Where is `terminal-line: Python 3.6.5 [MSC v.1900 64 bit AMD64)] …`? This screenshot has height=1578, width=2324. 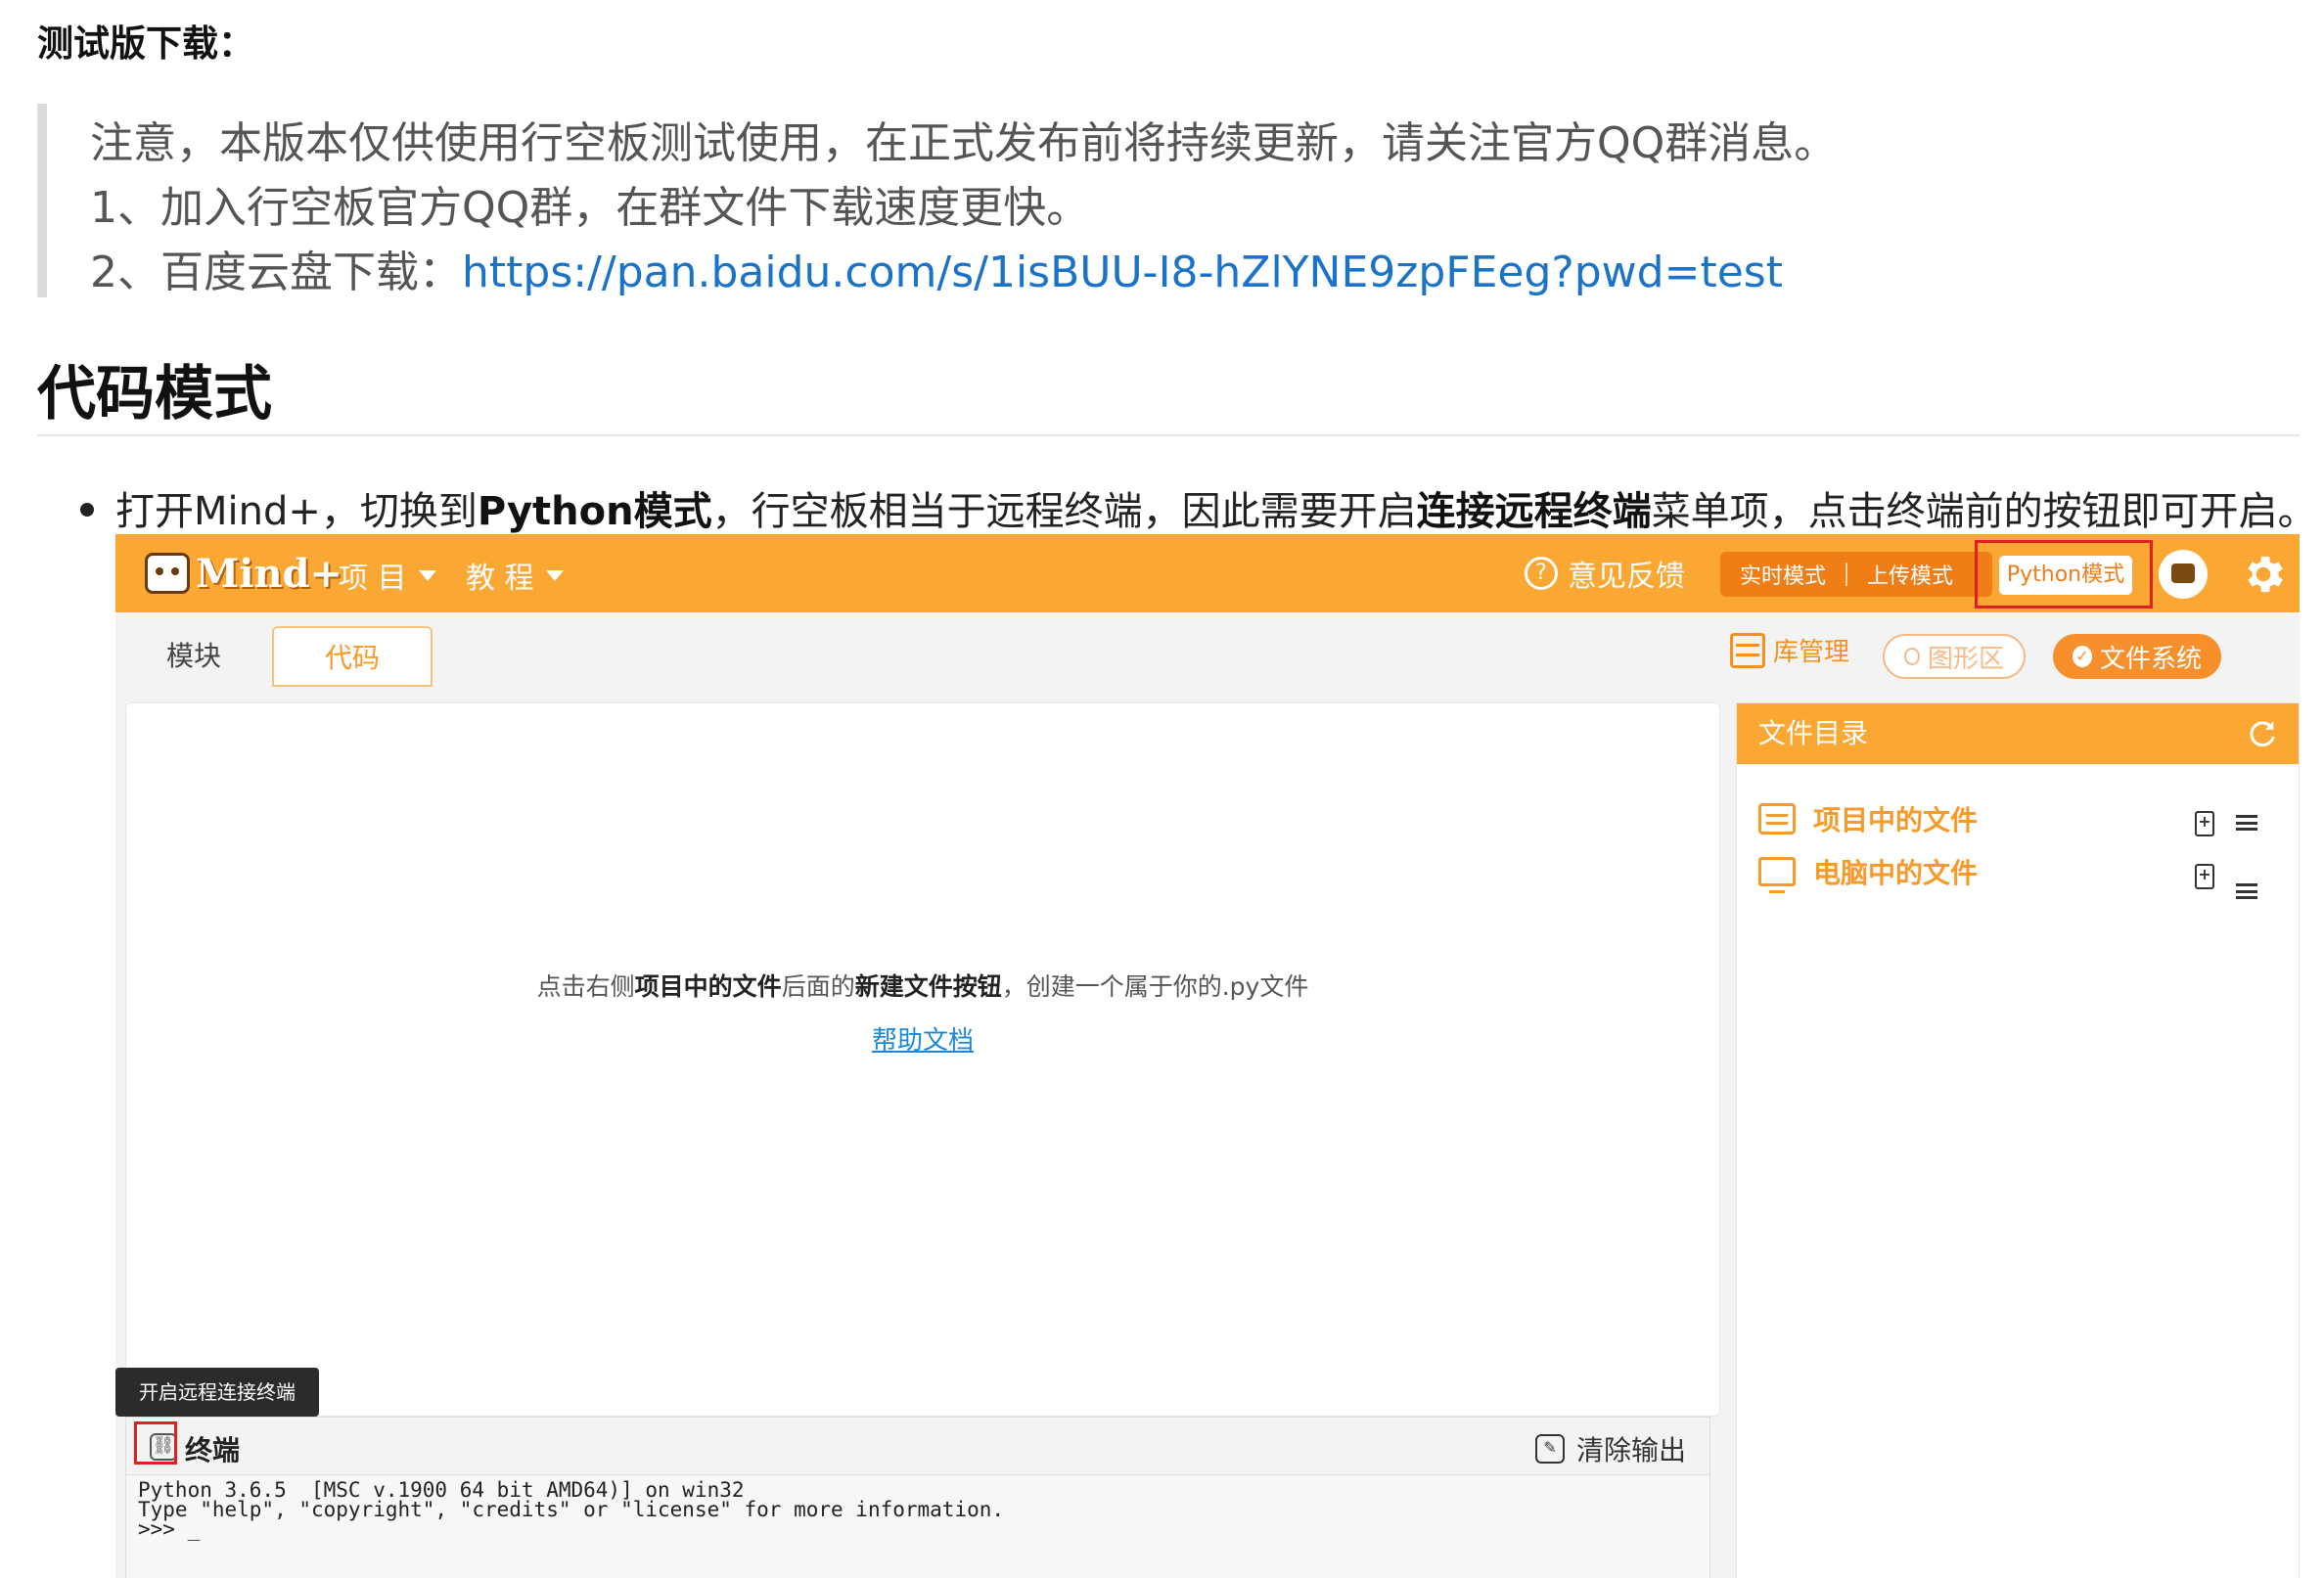
terminal-line: Python 3.6.5 [MSC v.1900 64 bit AMD64)] … is located at coordinates (442, 1490).